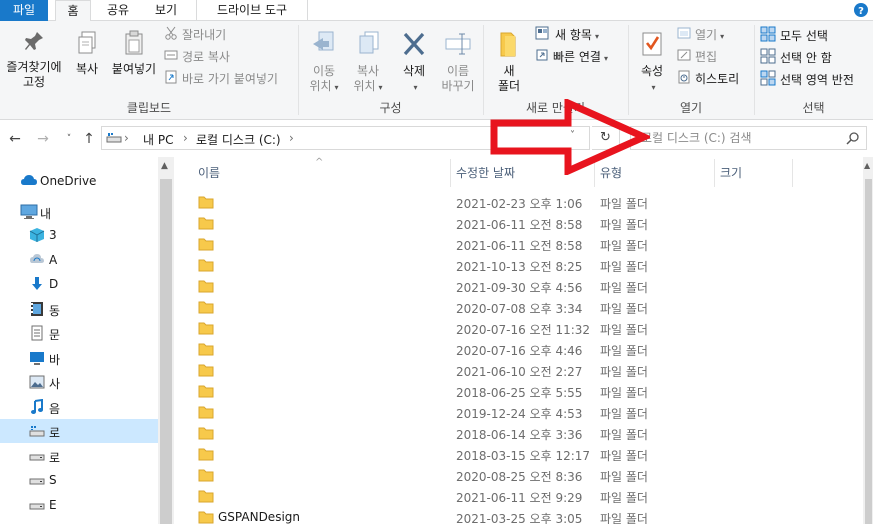  What do you see at coordinates (79, 333) in the screenshot?
I see `nav-item: 문` at bounding box center [79, 333].